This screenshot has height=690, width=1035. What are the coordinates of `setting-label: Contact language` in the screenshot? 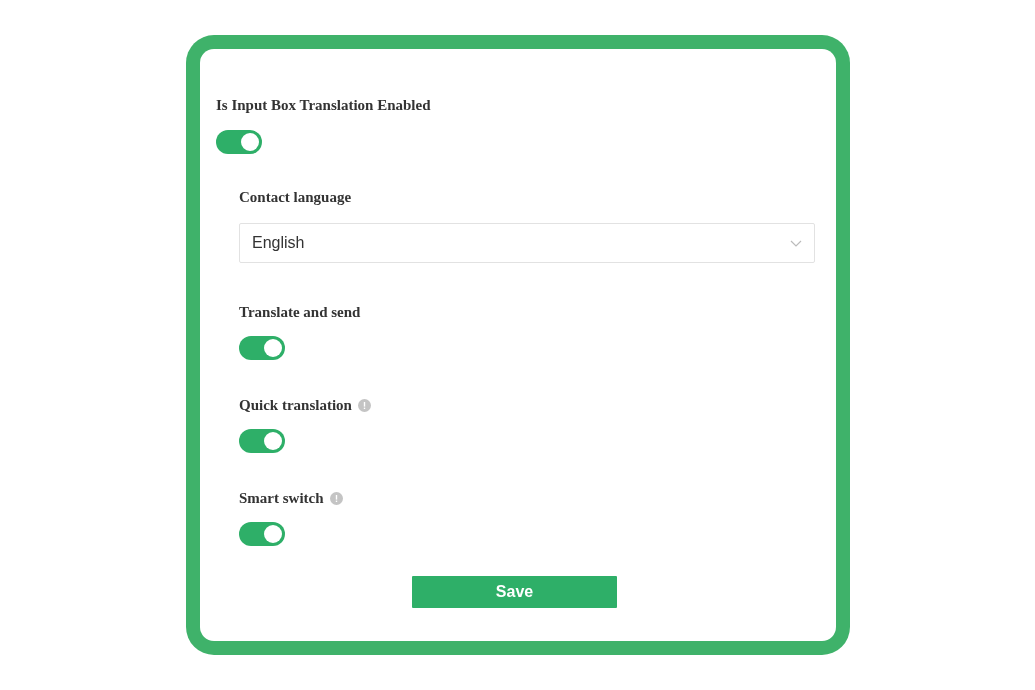 It's located at (296, 197).